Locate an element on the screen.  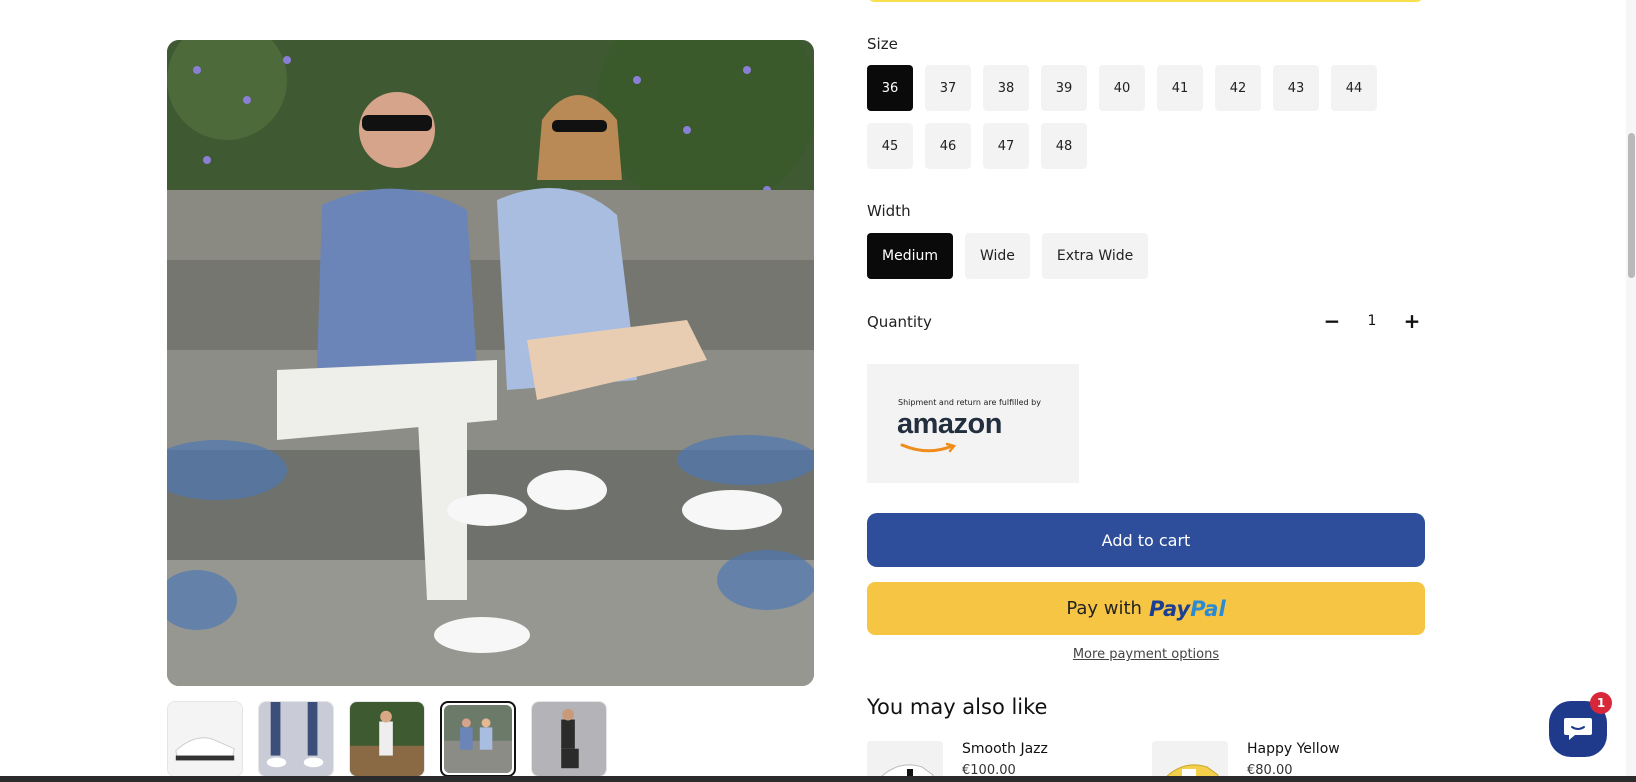
size-option-44: 44 is located at coordinates (1354, 88).